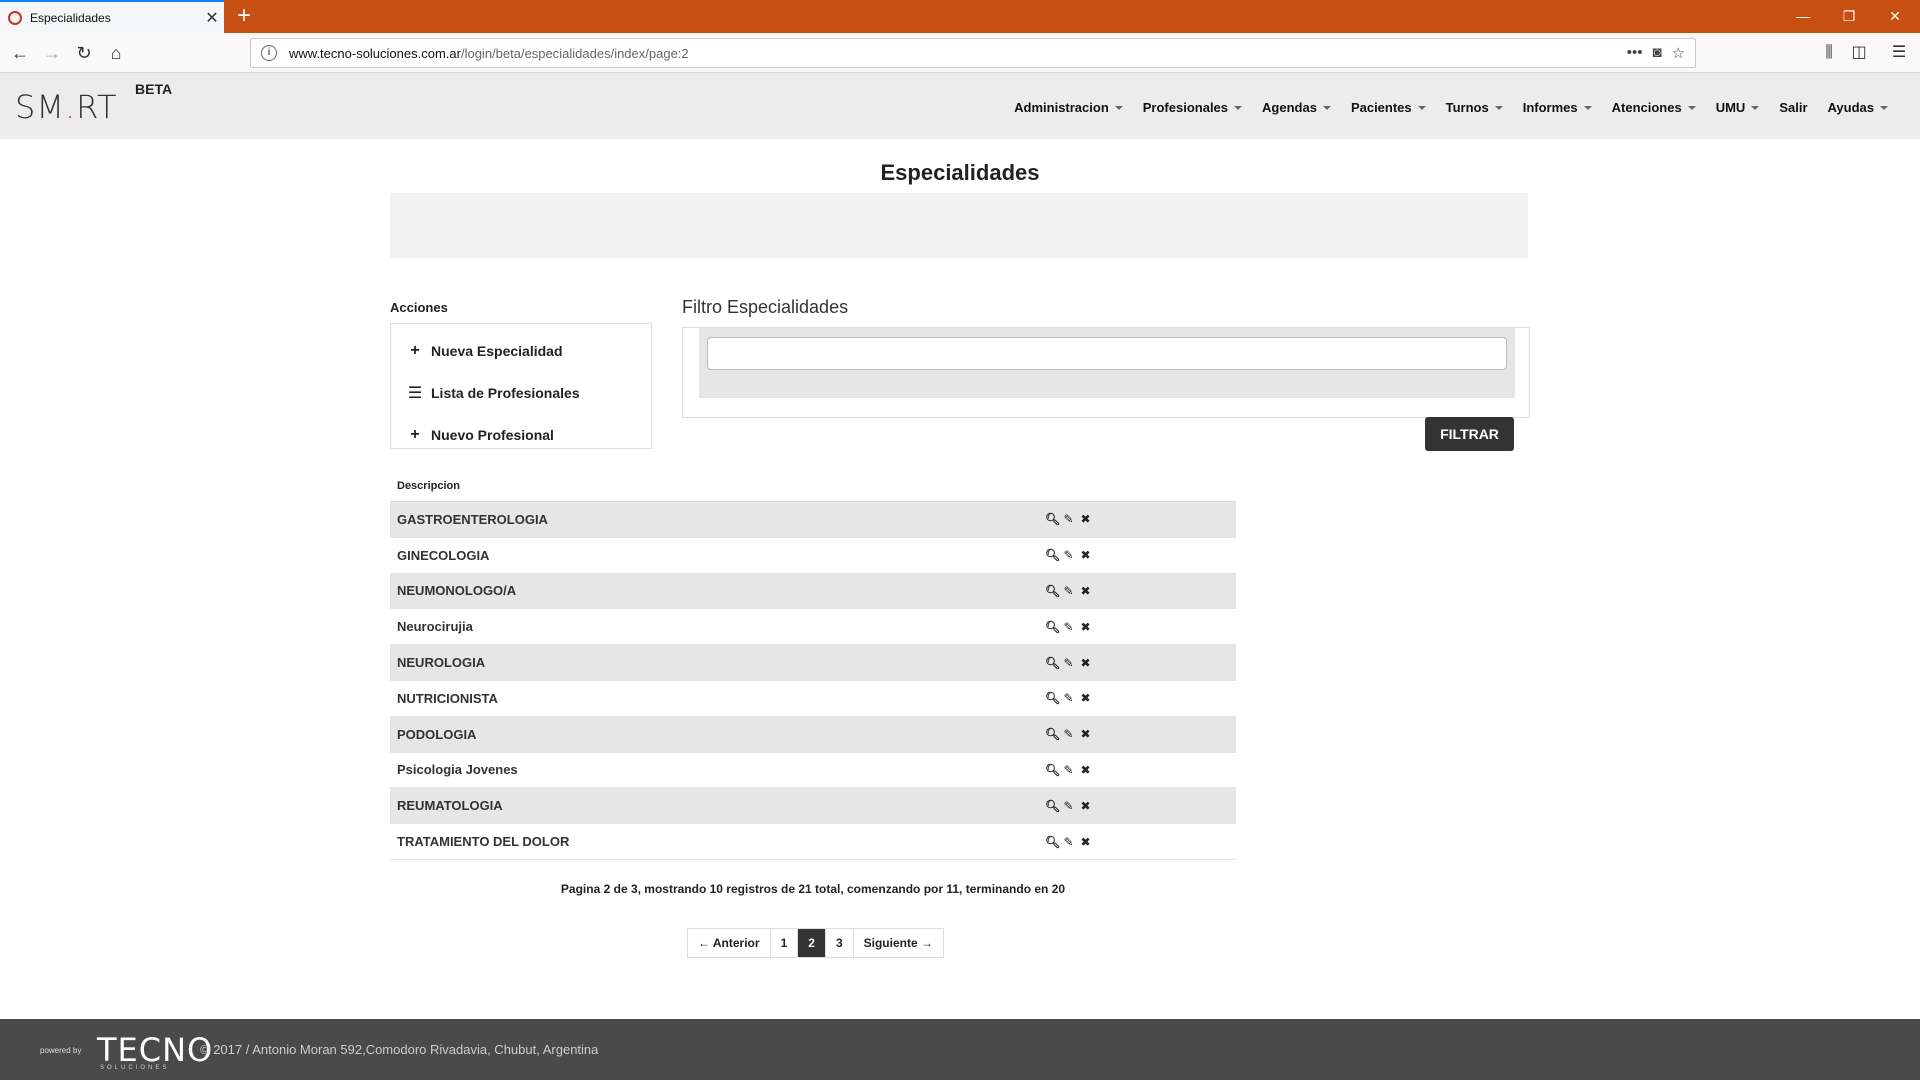 The height and width of the screenshot is (1080, 1920). Describe the element at coordinates (135, 1068) in the screenshot. I see `tecno-logo-subtitle: SOLUCIONES` at that location.